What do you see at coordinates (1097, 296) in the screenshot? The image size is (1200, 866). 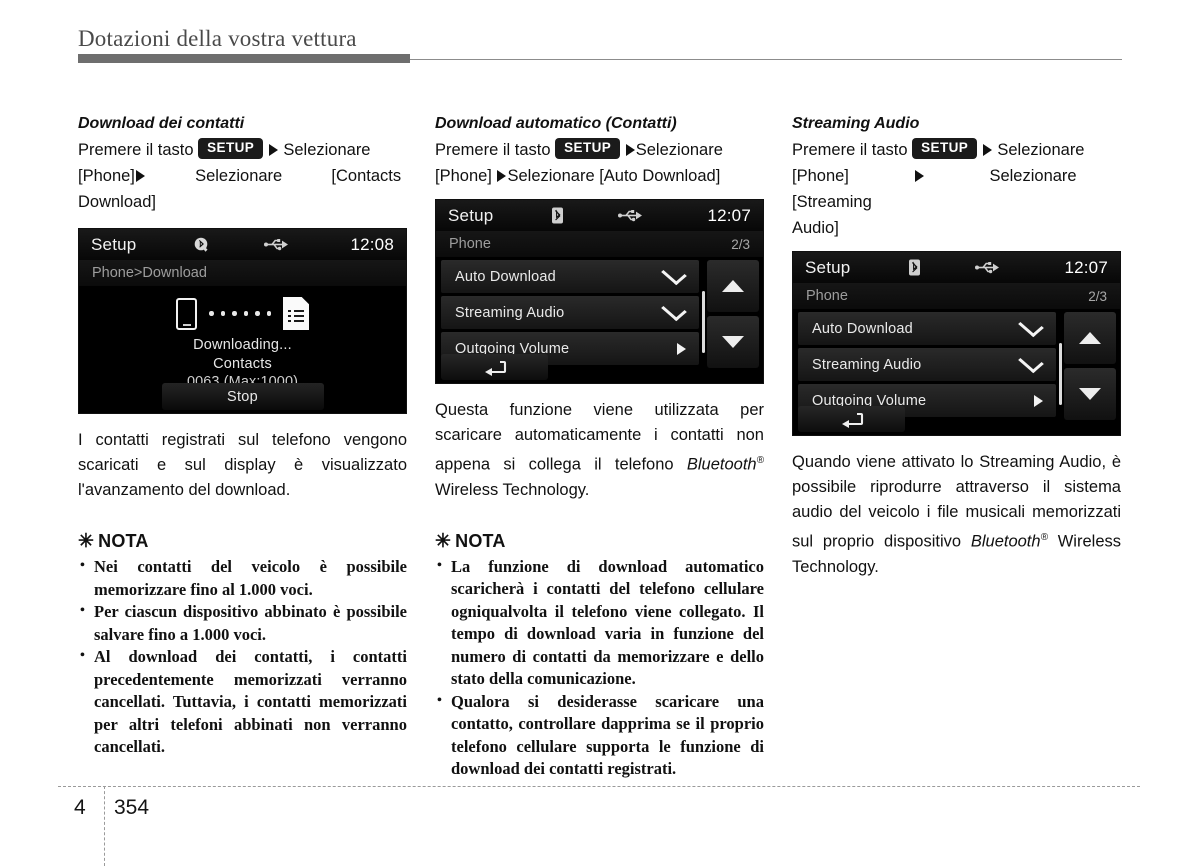 I see `page-indicator: 2/3` at bounding box center [1097, 296].